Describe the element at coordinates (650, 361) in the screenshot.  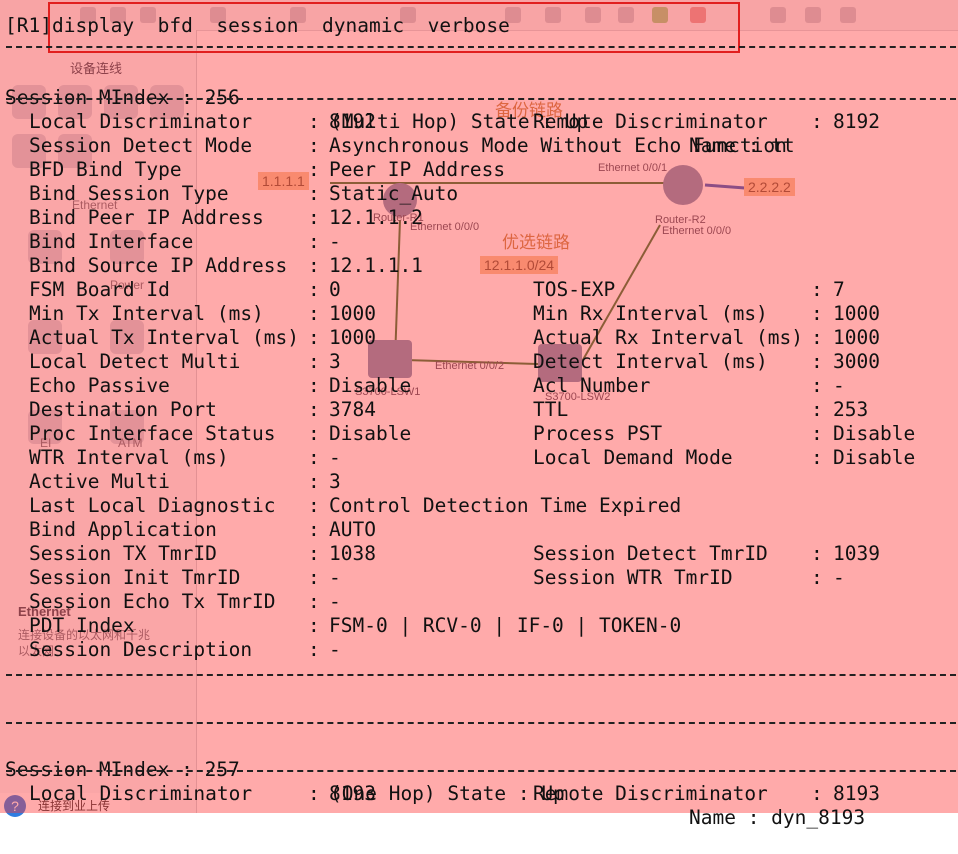
I see `field-key-2: Detect Interval (ms)` at that location.